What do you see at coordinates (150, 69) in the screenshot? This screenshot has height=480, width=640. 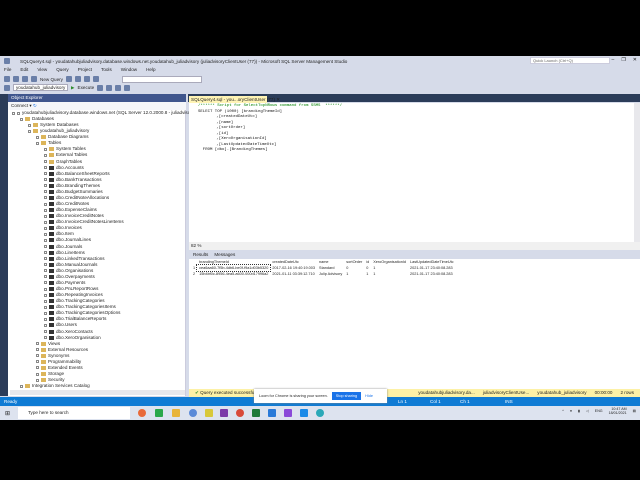 I see `menu-help: Help` at bounding box center [150, 69].